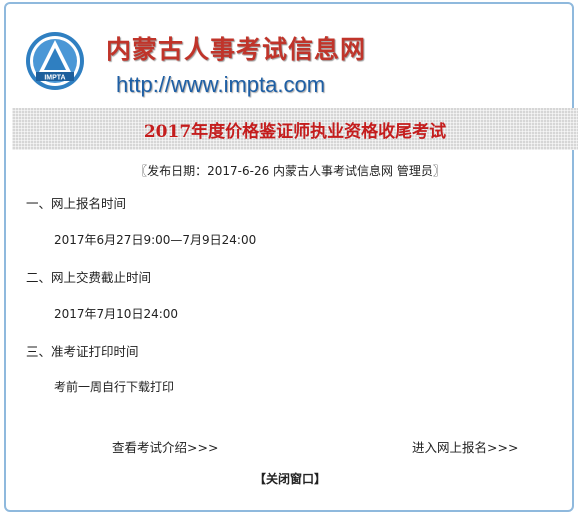  What do you see at coordinates (236, 49) in the screenshot?
I see `site-name: 内蒙古人事考试信息网` at bounding box center [236, 49].